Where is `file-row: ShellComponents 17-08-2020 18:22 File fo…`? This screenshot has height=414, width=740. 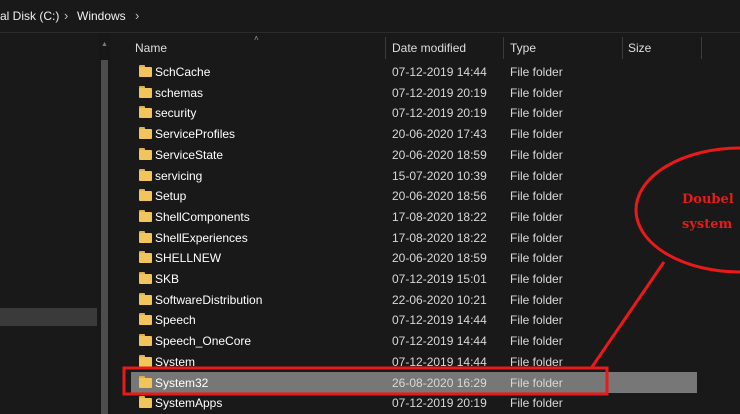 file-row: ShellComponents 17-08-2020 18:22 File fo… is located at coordinates (430, 216).